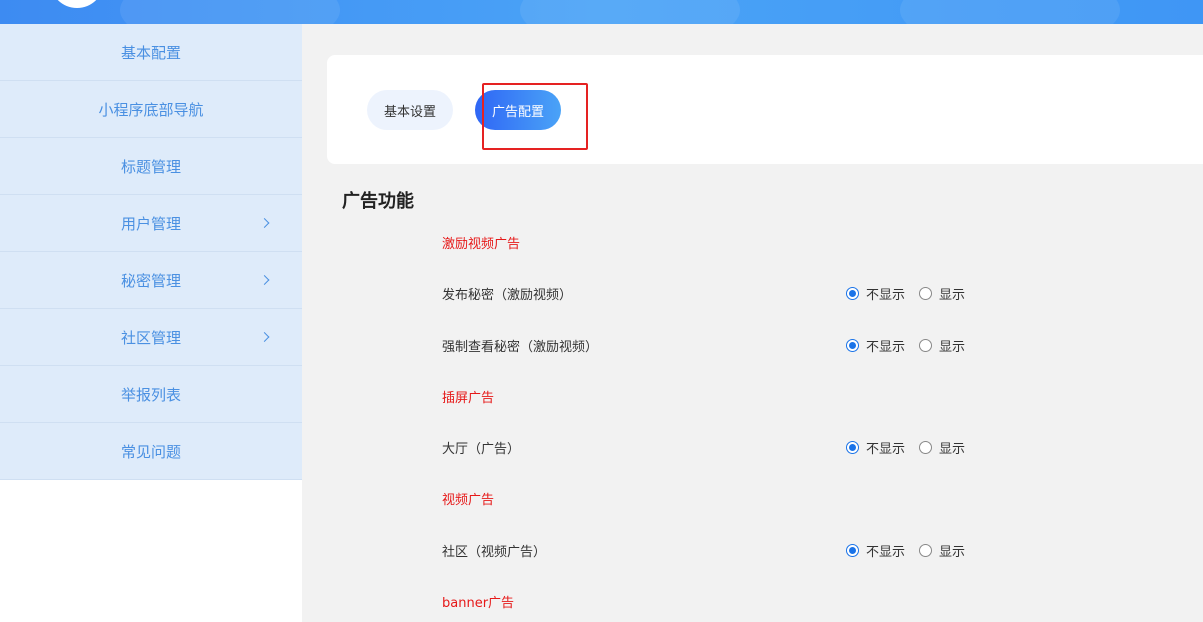  I want to click on tab-ad-config: 广告配置, so click(518, 110).